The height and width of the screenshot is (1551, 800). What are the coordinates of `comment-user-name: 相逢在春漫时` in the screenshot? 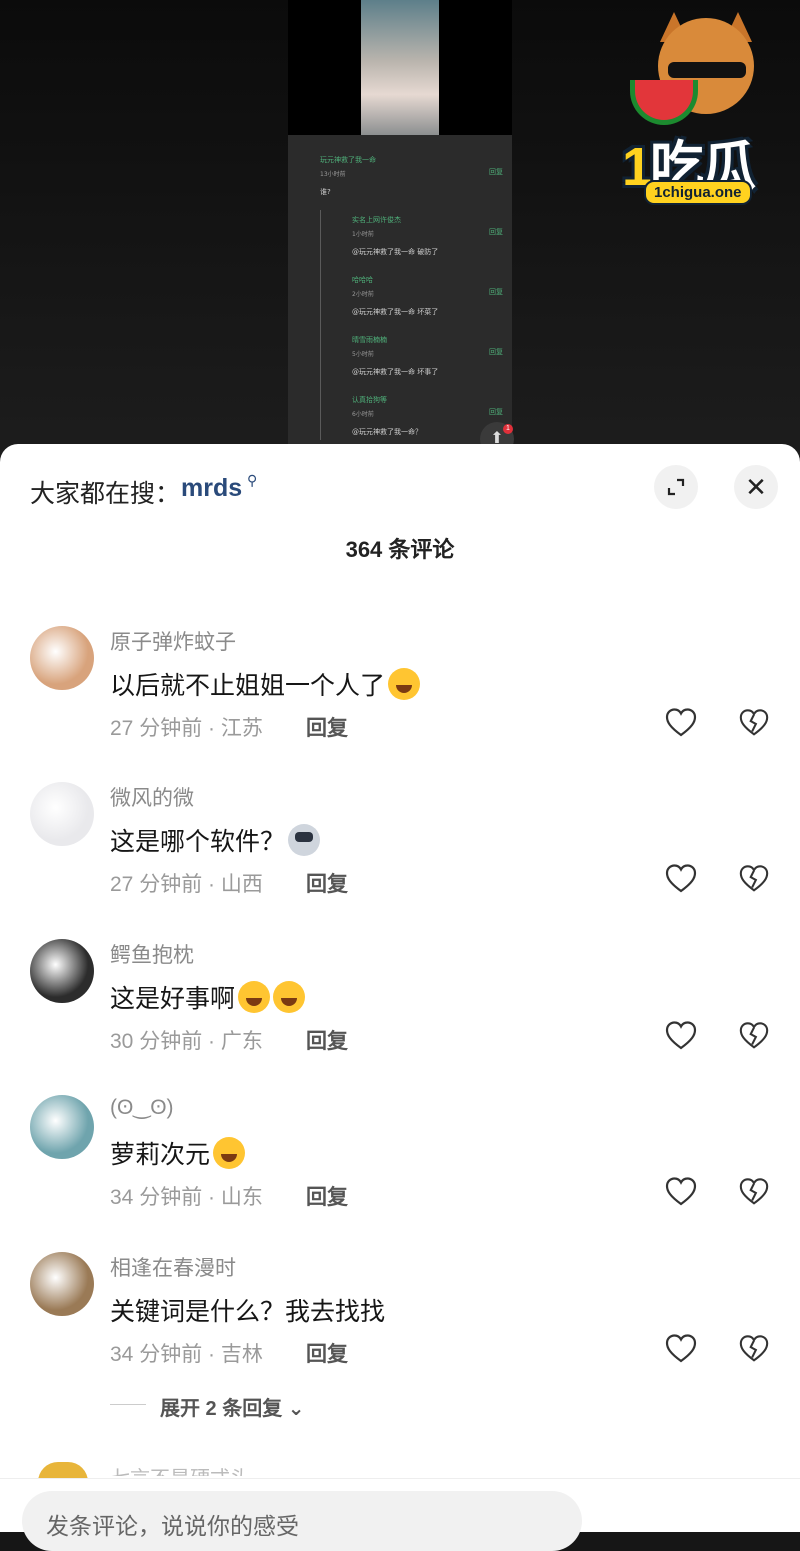 It's located at (173, 1267).